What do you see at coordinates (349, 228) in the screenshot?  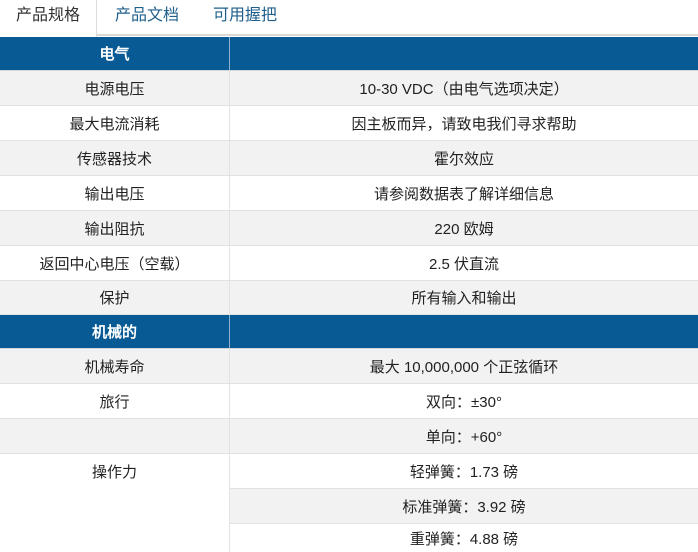 I see `table-row: 输出阻抗 220 欧姆` at bounding box center [349, 228].